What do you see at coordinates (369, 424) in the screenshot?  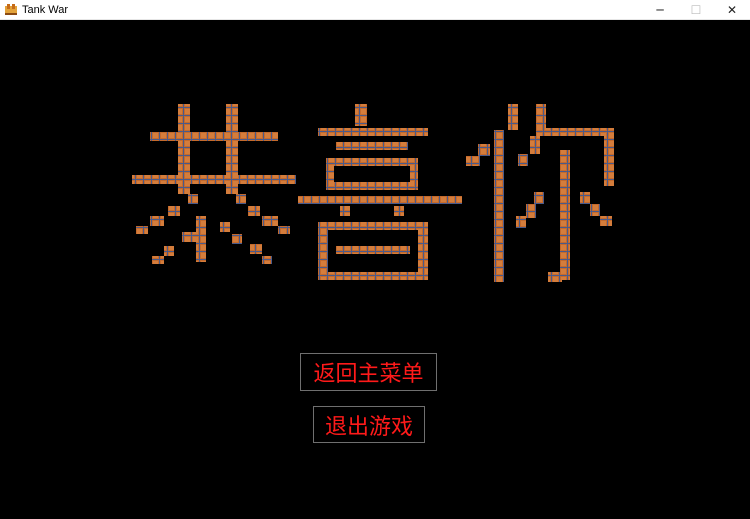 I see `exit-game-button: 退出游戏` at bounding box center [369, 424].